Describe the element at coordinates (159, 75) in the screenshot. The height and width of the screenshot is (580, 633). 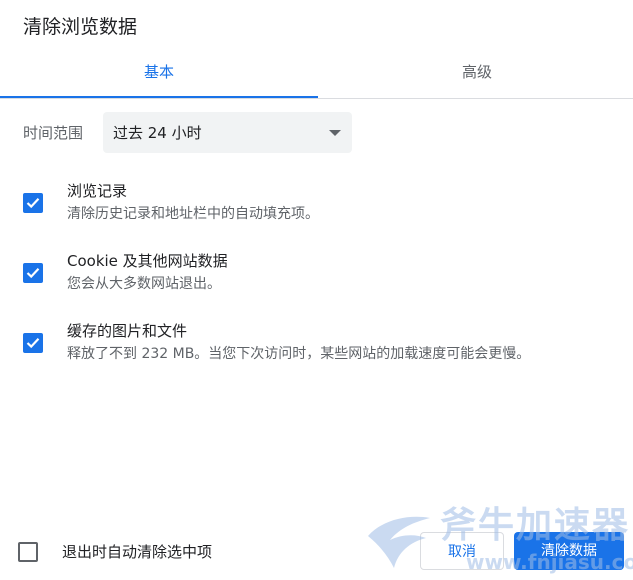
I see `tab-basic: 基本` at that location.